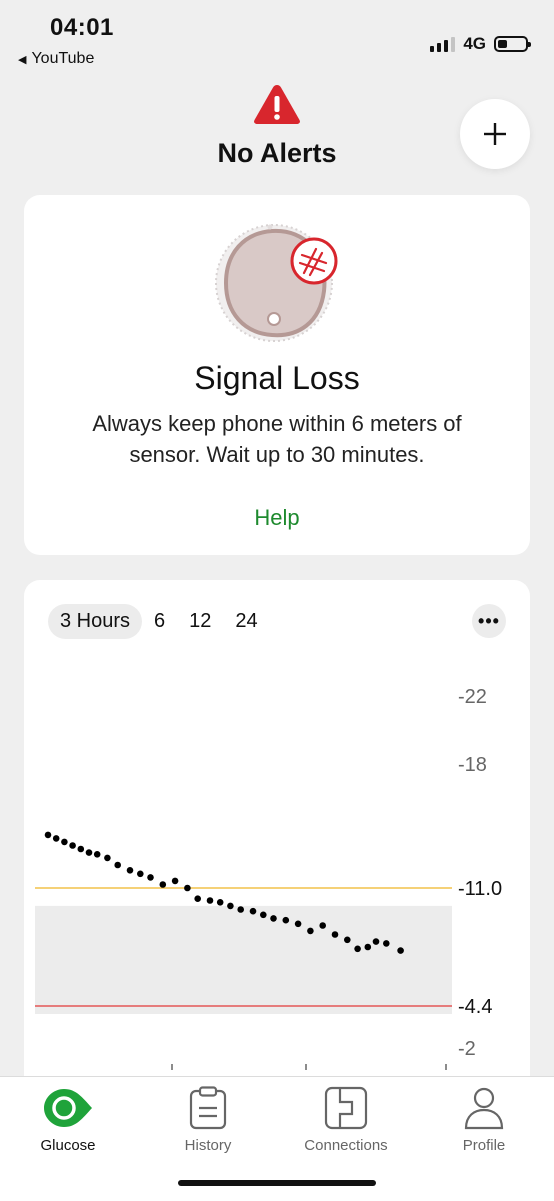 Image resolution: width=554 pixels, height=1201 pixels. I want to click on more-options-button: •••, so click(489, 621).